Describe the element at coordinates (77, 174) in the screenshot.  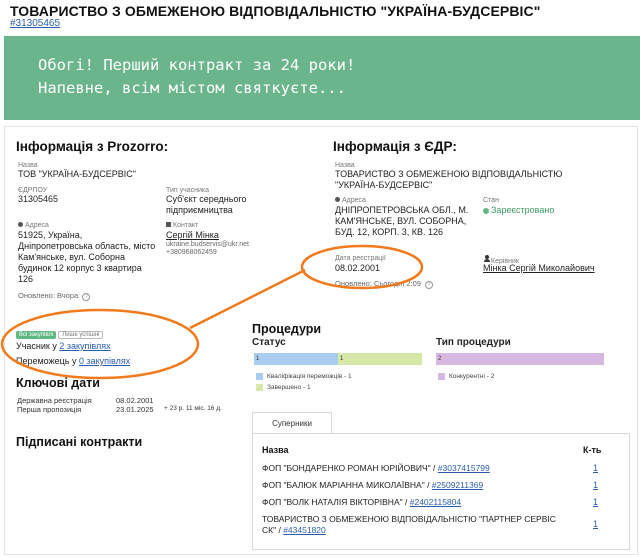
I see `prozorro-name: ТОВ "УКРАЇНА-БУДСЕРВІС"` at that location.